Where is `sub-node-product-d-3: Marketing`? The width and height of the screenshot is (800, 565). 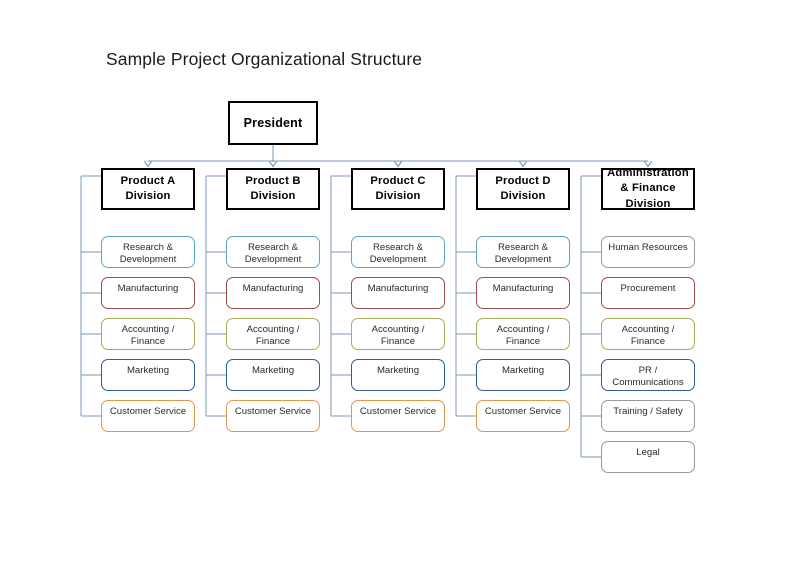
sub-node-product-d-3: Marketing is located at coordinates (523, 375).